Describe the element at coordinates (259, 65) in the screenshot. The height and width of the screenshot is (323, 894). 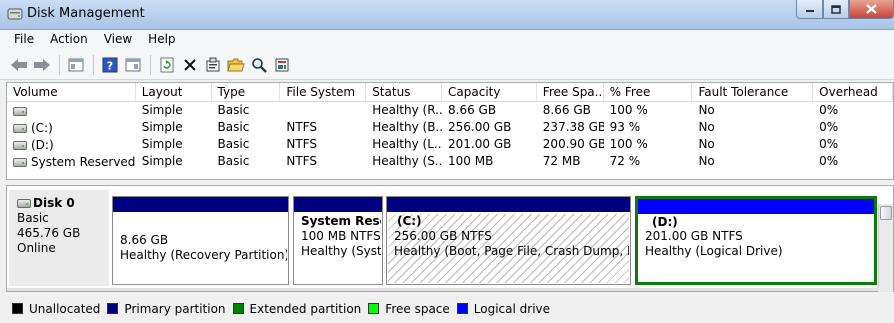
I see `search-button` at that location.